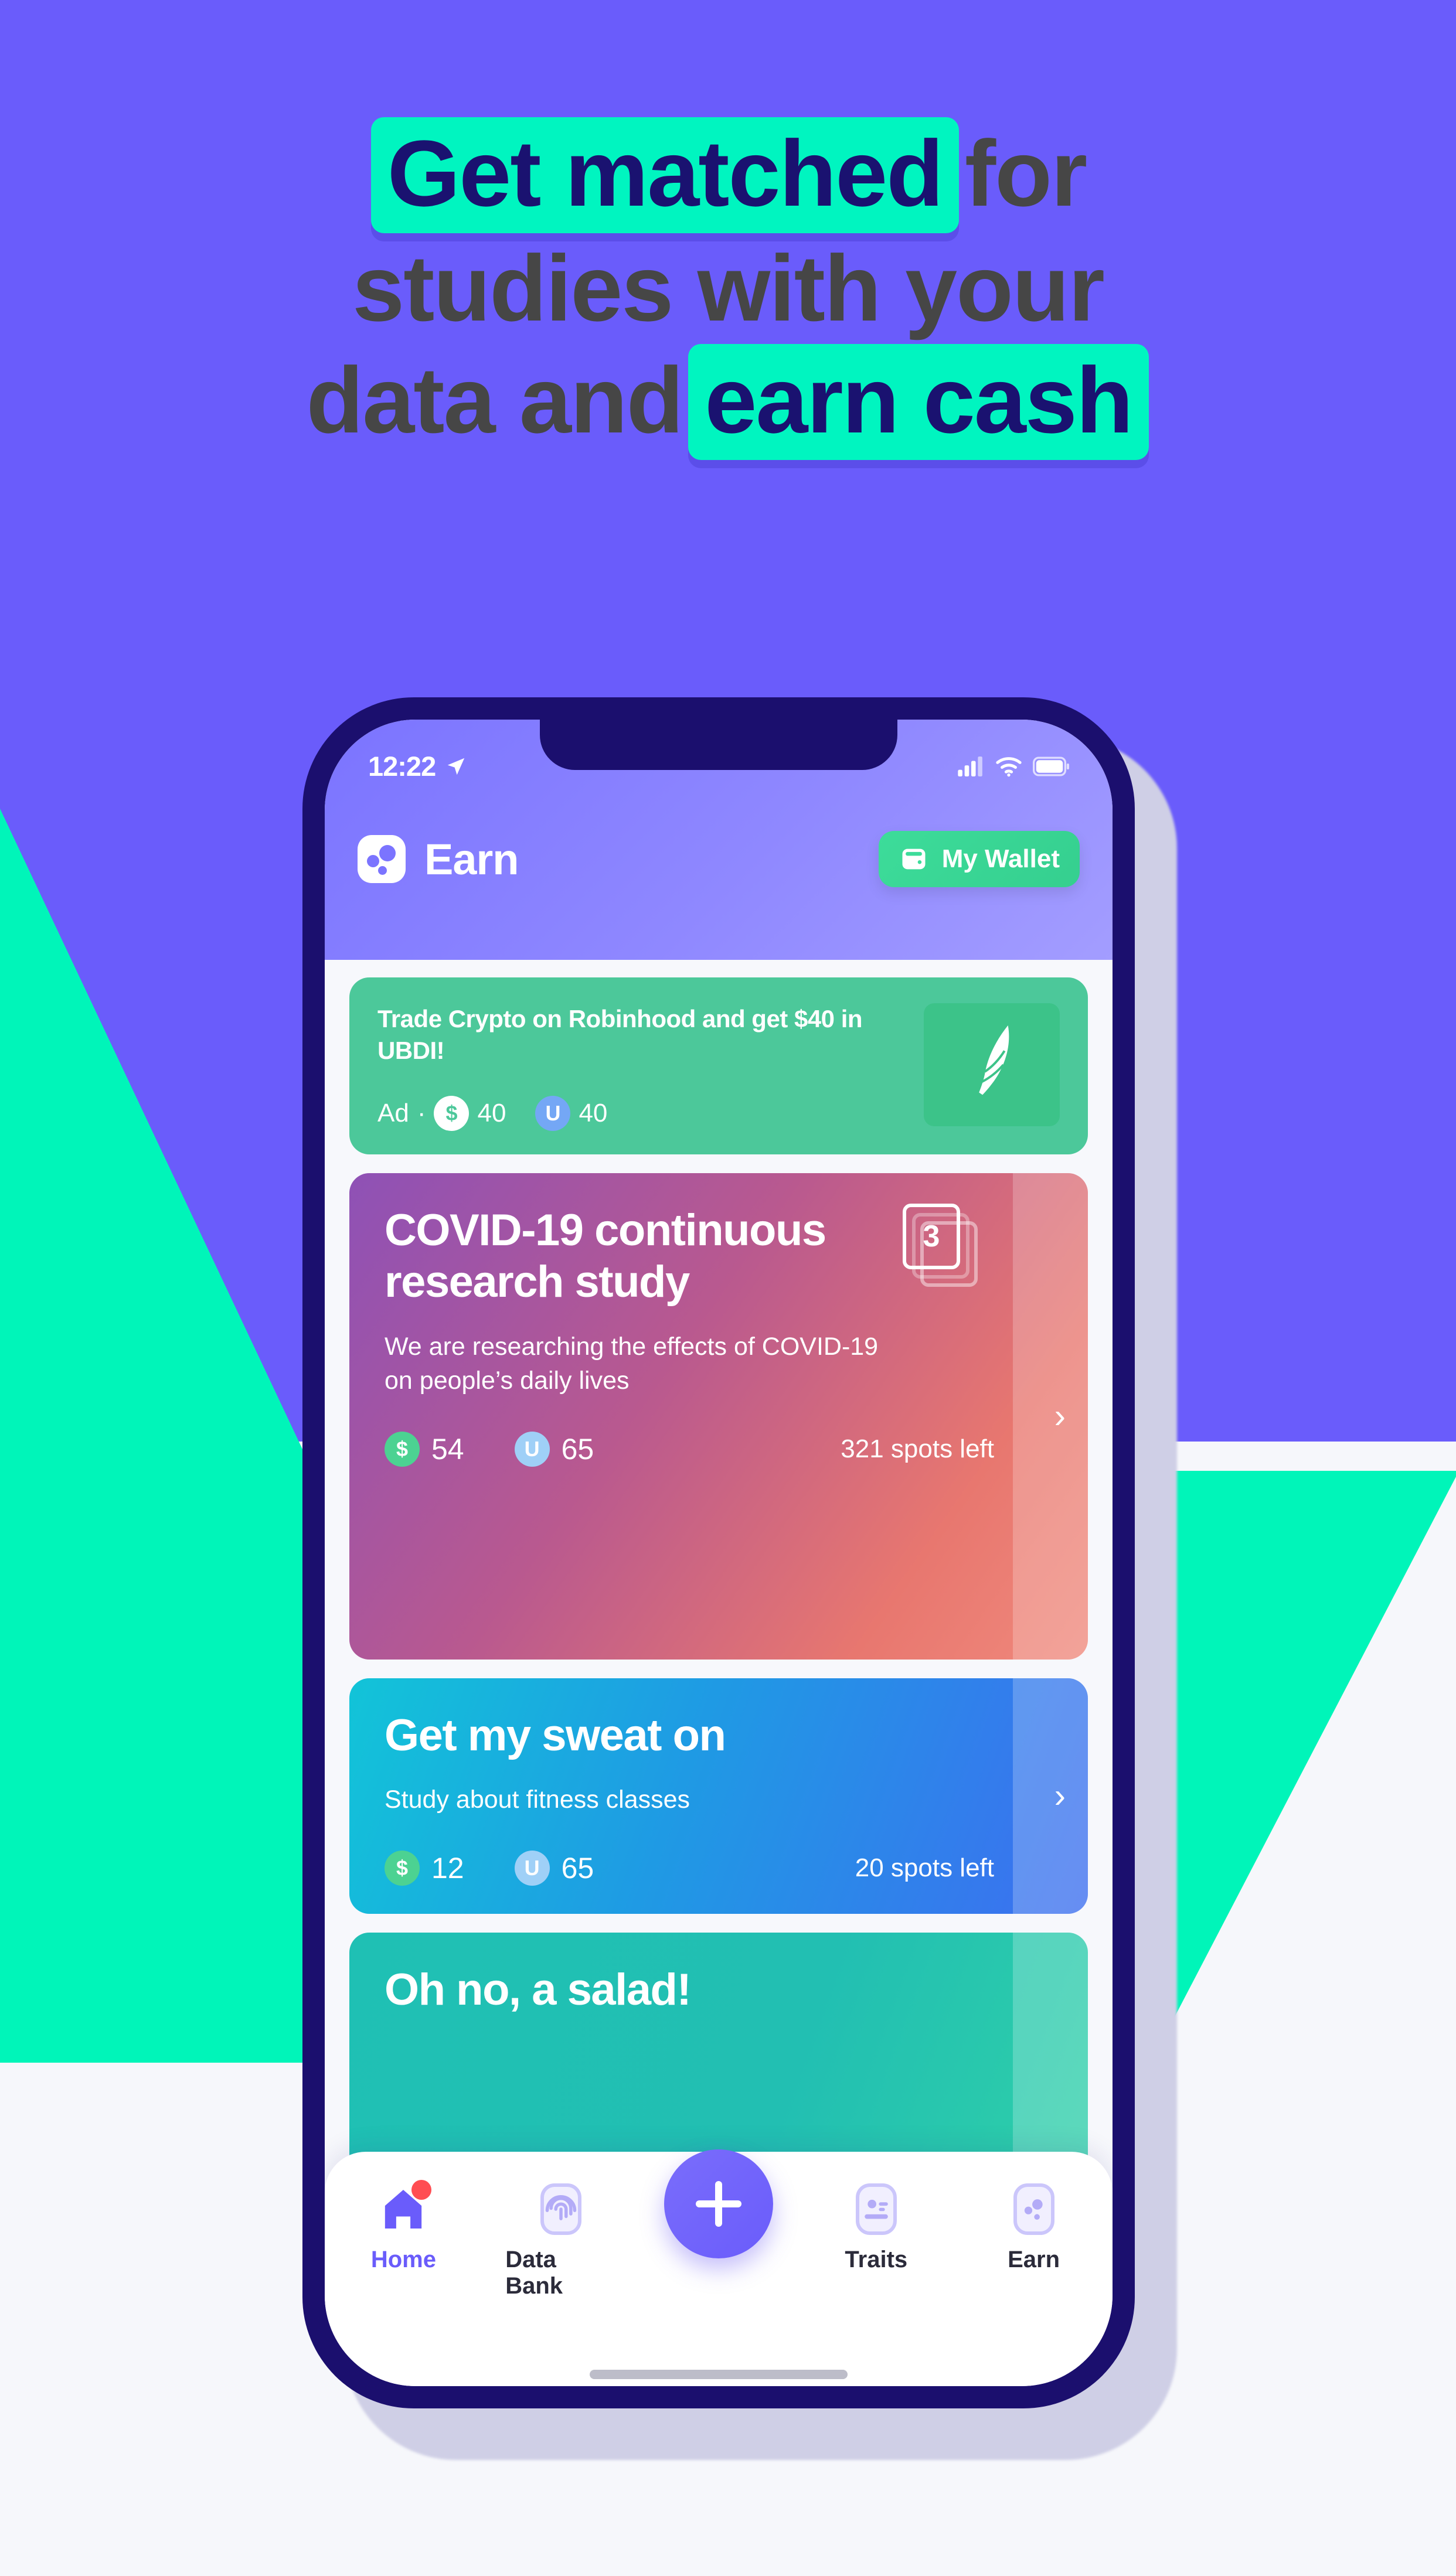 This screenshot has height=2576, width=1456. Describe the element at coordinates (719, 2374) in the screenshot. I see `home-indicator` at that location.